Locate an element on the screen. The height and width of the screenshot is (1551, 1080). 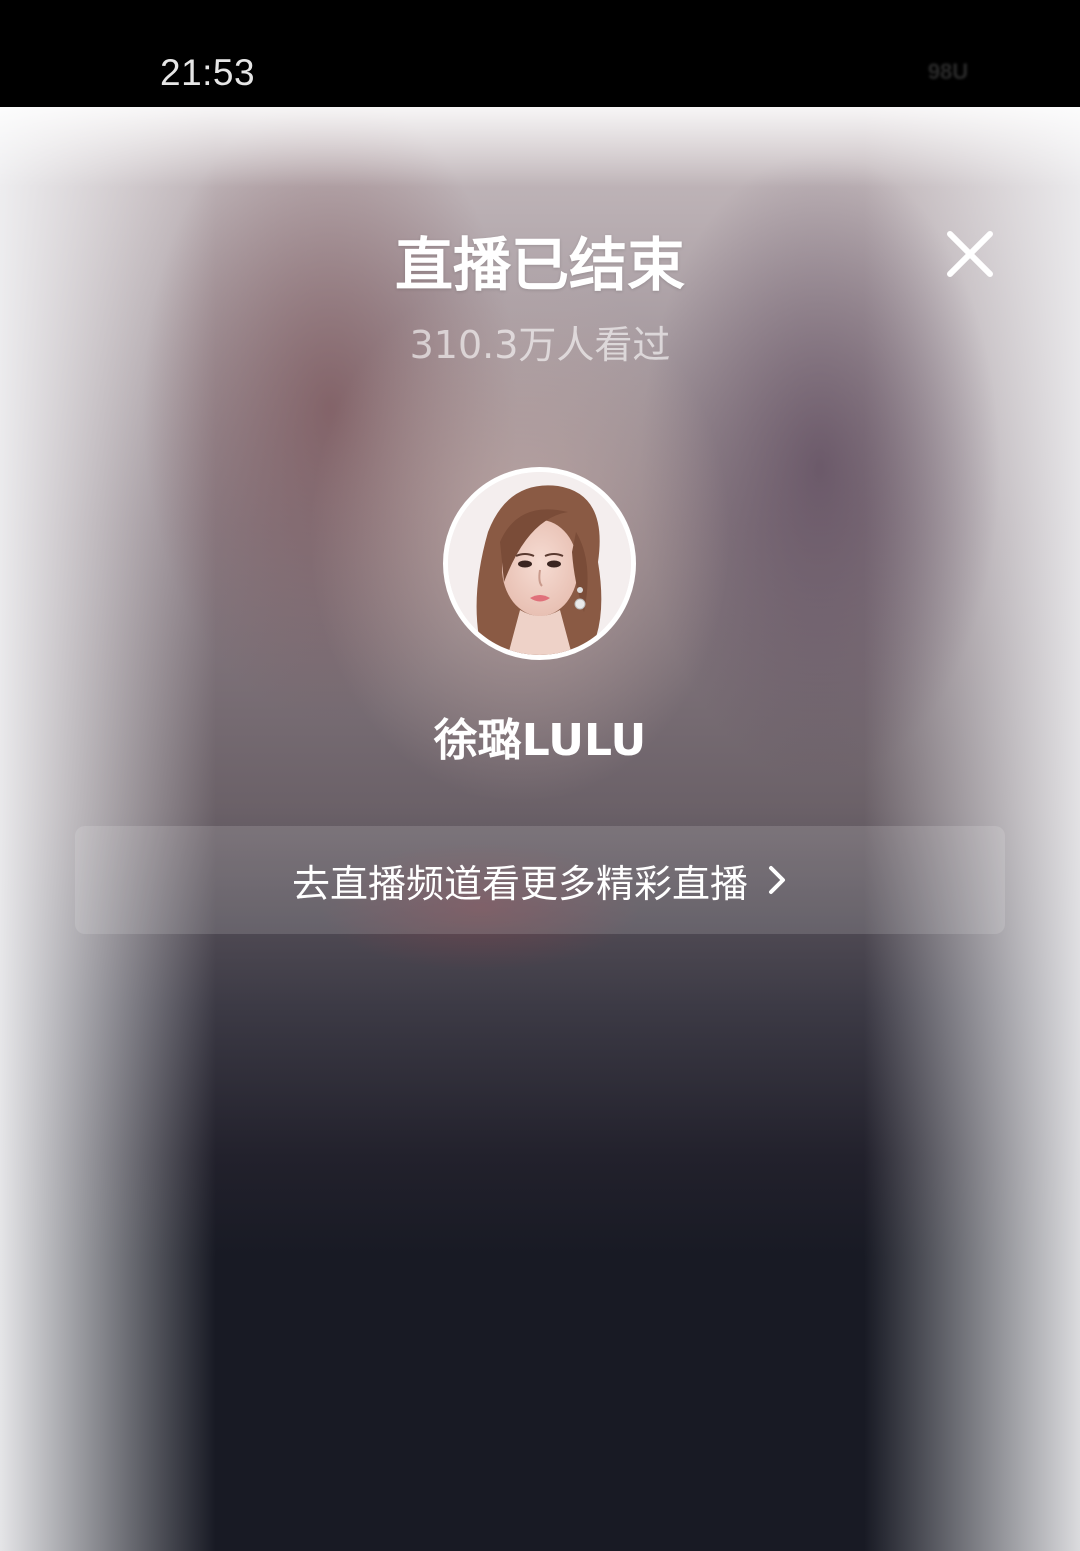
live-channel-button: 去直播频道看更多精彩直播 is located at coordinates (540, 880).